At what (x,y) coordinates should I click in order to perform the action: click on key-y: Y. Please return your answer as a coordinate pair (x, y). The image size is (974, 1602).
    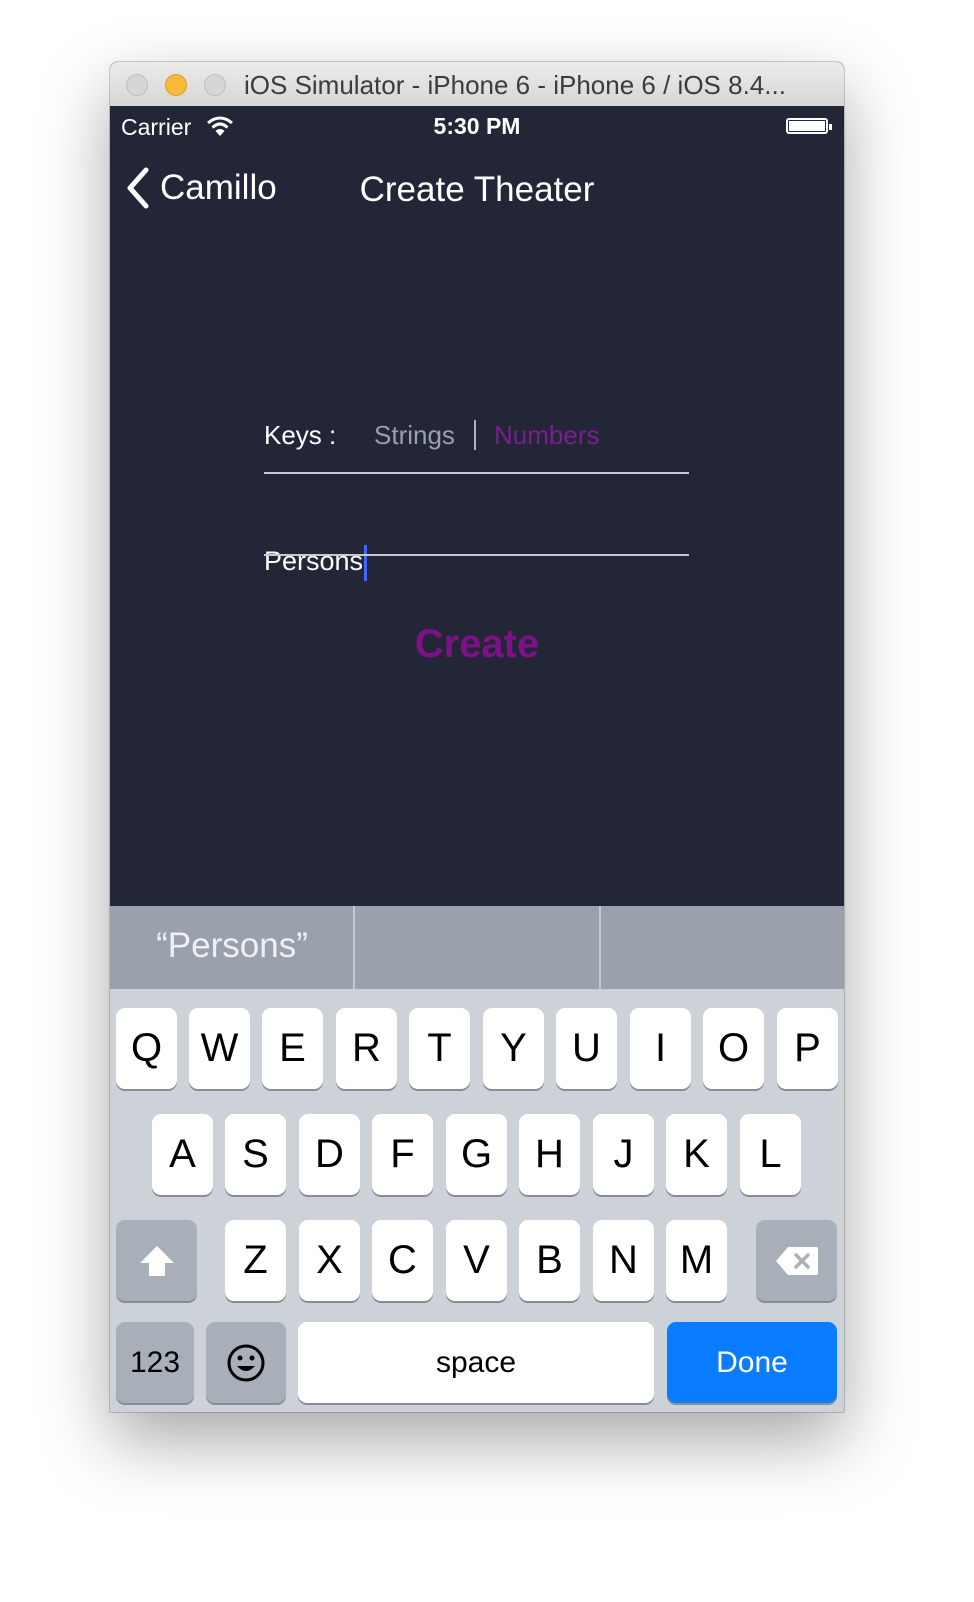
    Looking at the image, I should click on (513, 1048).